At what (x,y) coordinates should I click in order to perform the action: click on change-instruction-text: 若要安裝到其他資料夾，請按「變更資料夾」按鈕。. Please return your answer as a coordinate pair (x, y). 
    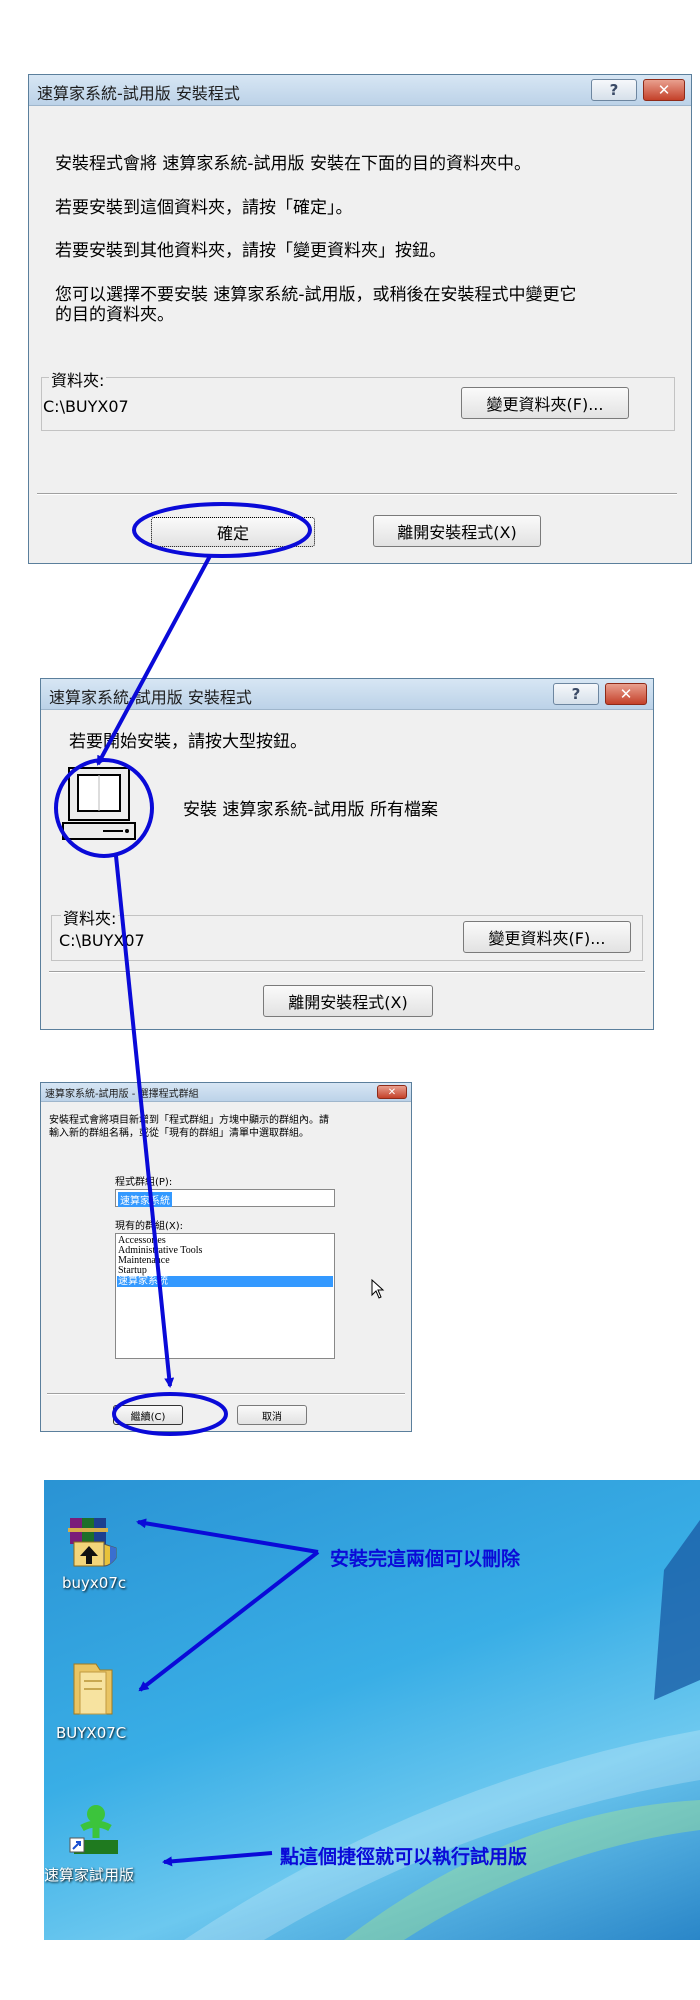
    Looking at the image, I should click on (250, 251).